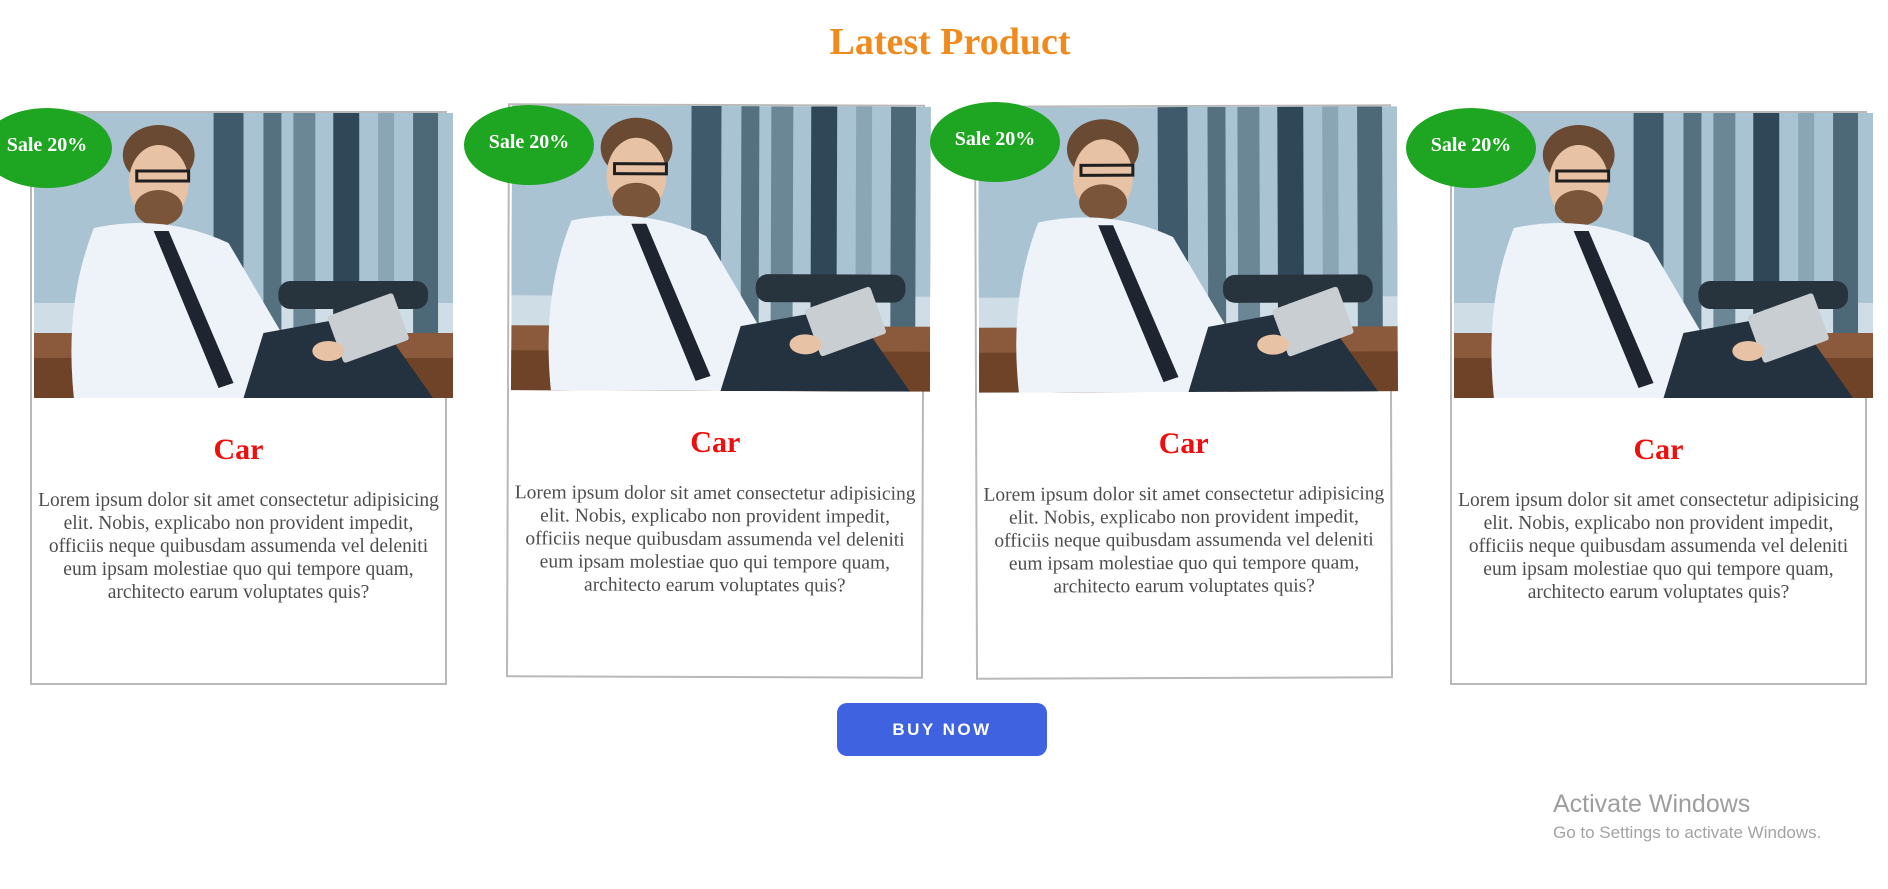 This screenshot has height=889, width=1888. What do you see at coordinates (1652, 804) in the screenshot?
I see `activate-windows-title: Activate Windows` at bounding box center [1652, 804].